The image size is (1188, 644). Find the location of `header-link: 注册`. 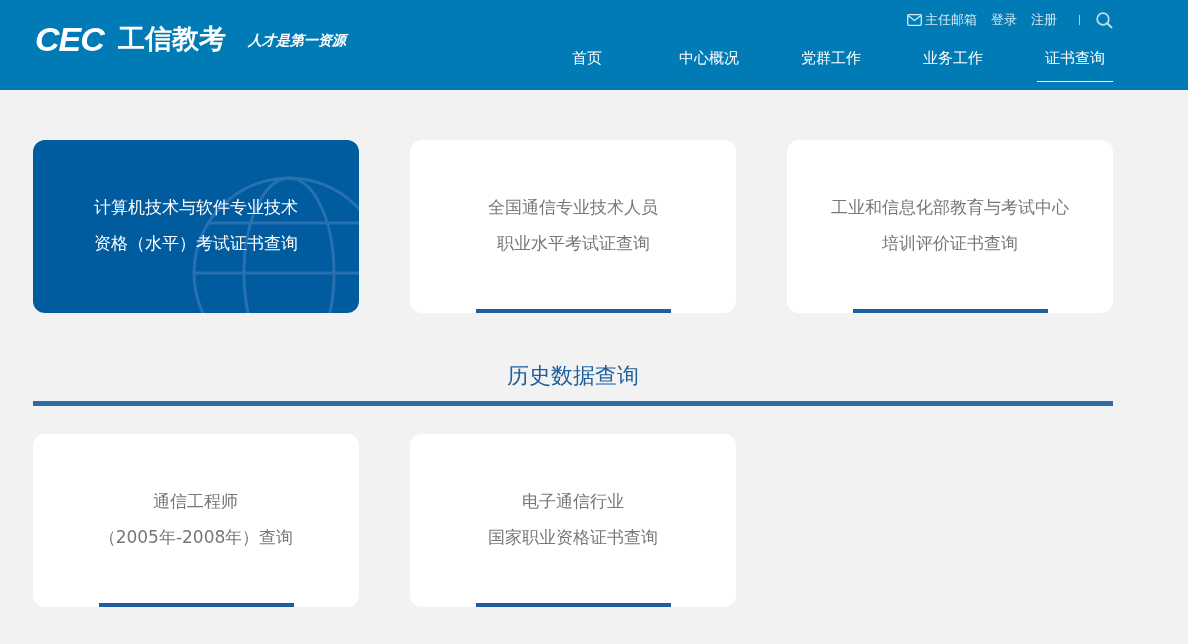

header-link: 注册 is located at coordinates (1044, 20).